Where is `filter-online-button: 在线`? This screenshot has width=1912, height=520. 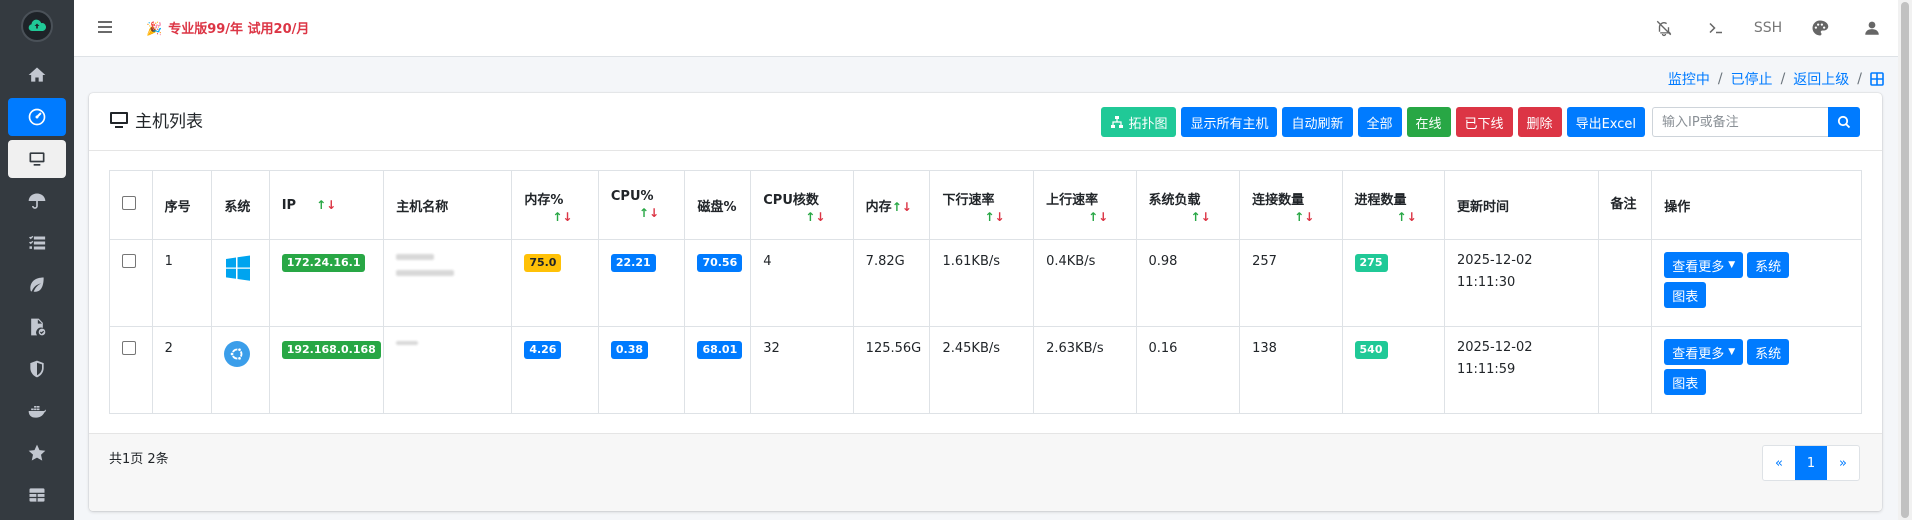
filter-online-button: 在线 is located at coordinates (1428, 122).